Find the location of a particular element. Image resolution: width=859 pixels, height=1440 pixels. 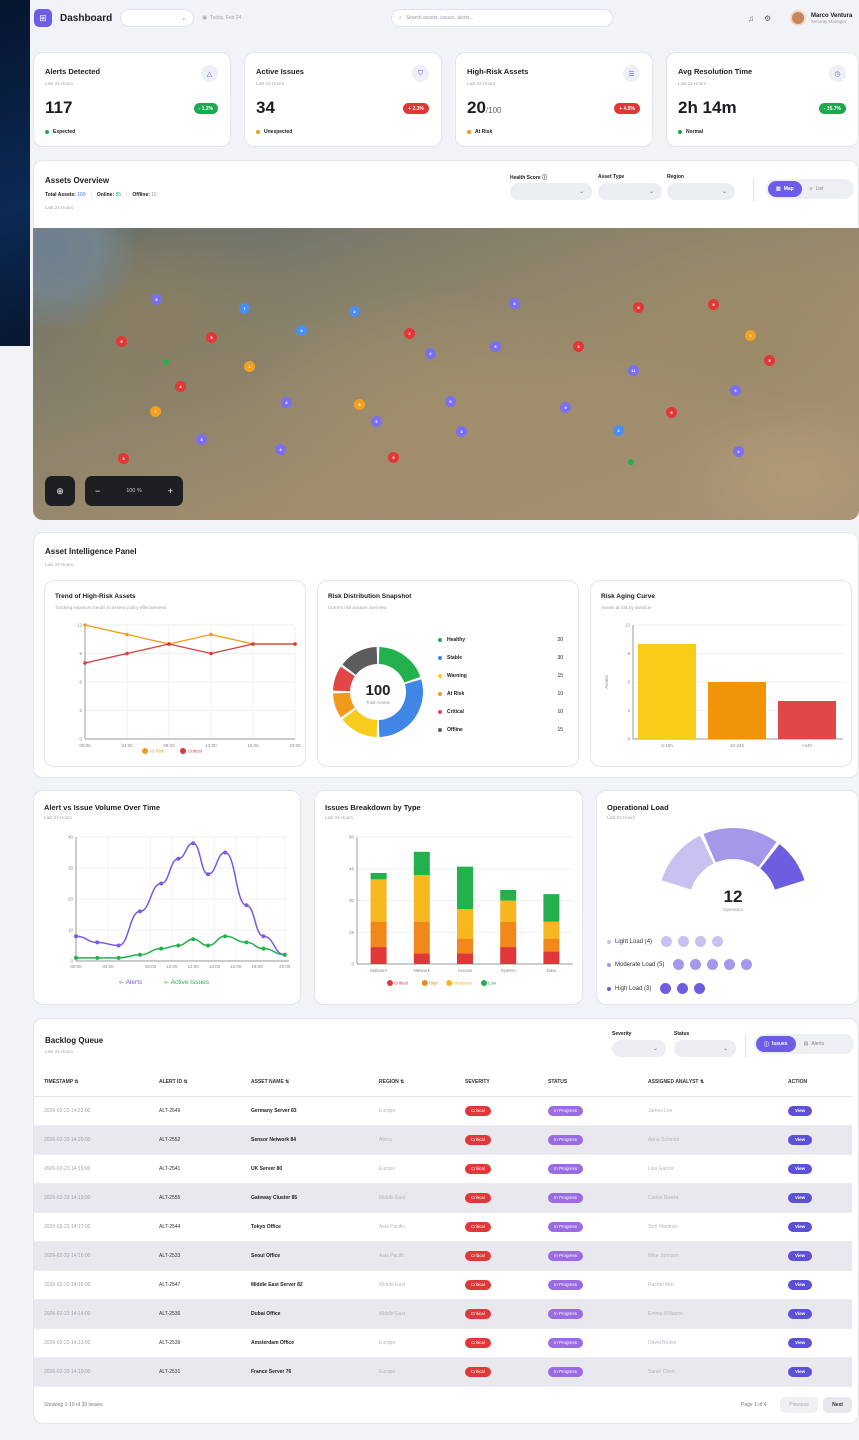

x-tick-label: 12:00 is located at coordinates (194, 966).